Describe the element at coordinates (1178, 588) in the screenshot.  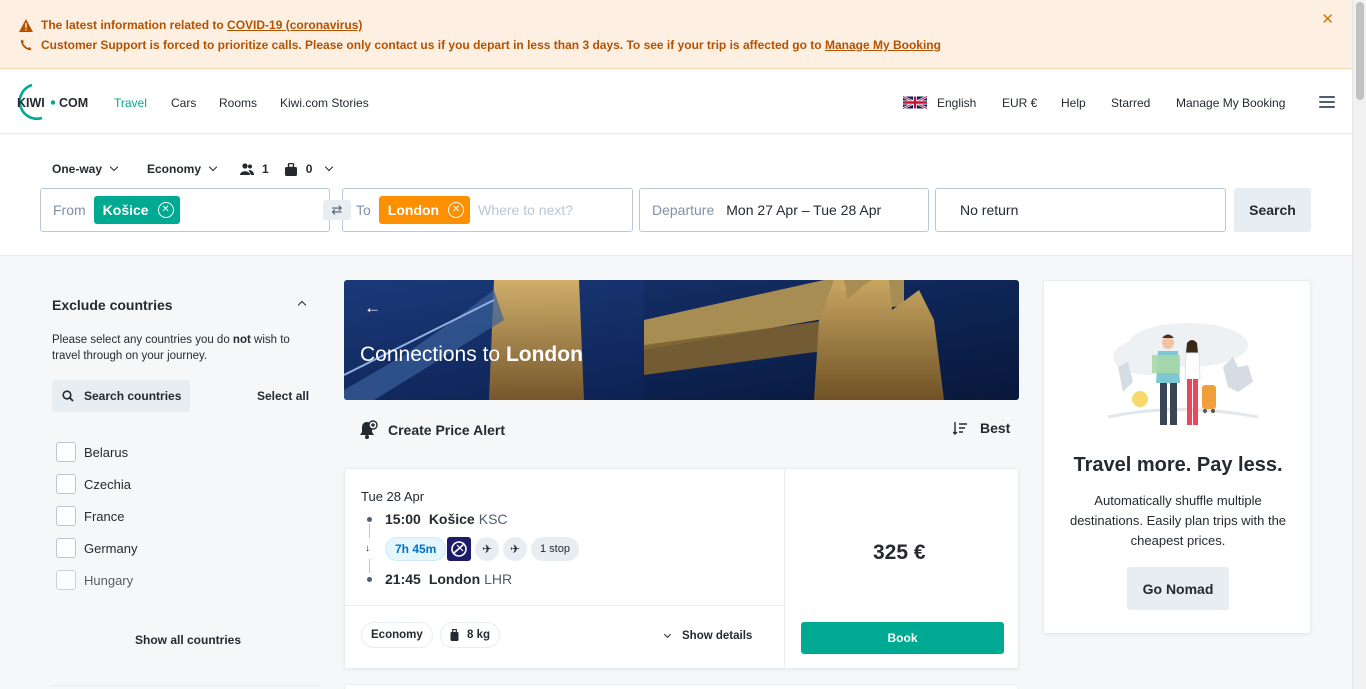
I see `go-nomad-button: Go Nomad` at that location.